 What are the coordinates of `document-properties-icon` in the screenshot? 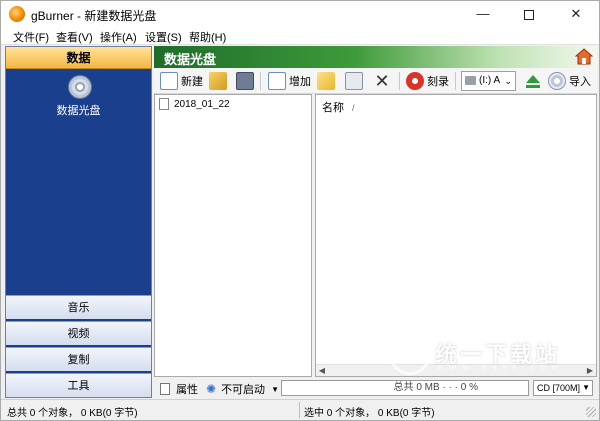 It's located at (354, 81).